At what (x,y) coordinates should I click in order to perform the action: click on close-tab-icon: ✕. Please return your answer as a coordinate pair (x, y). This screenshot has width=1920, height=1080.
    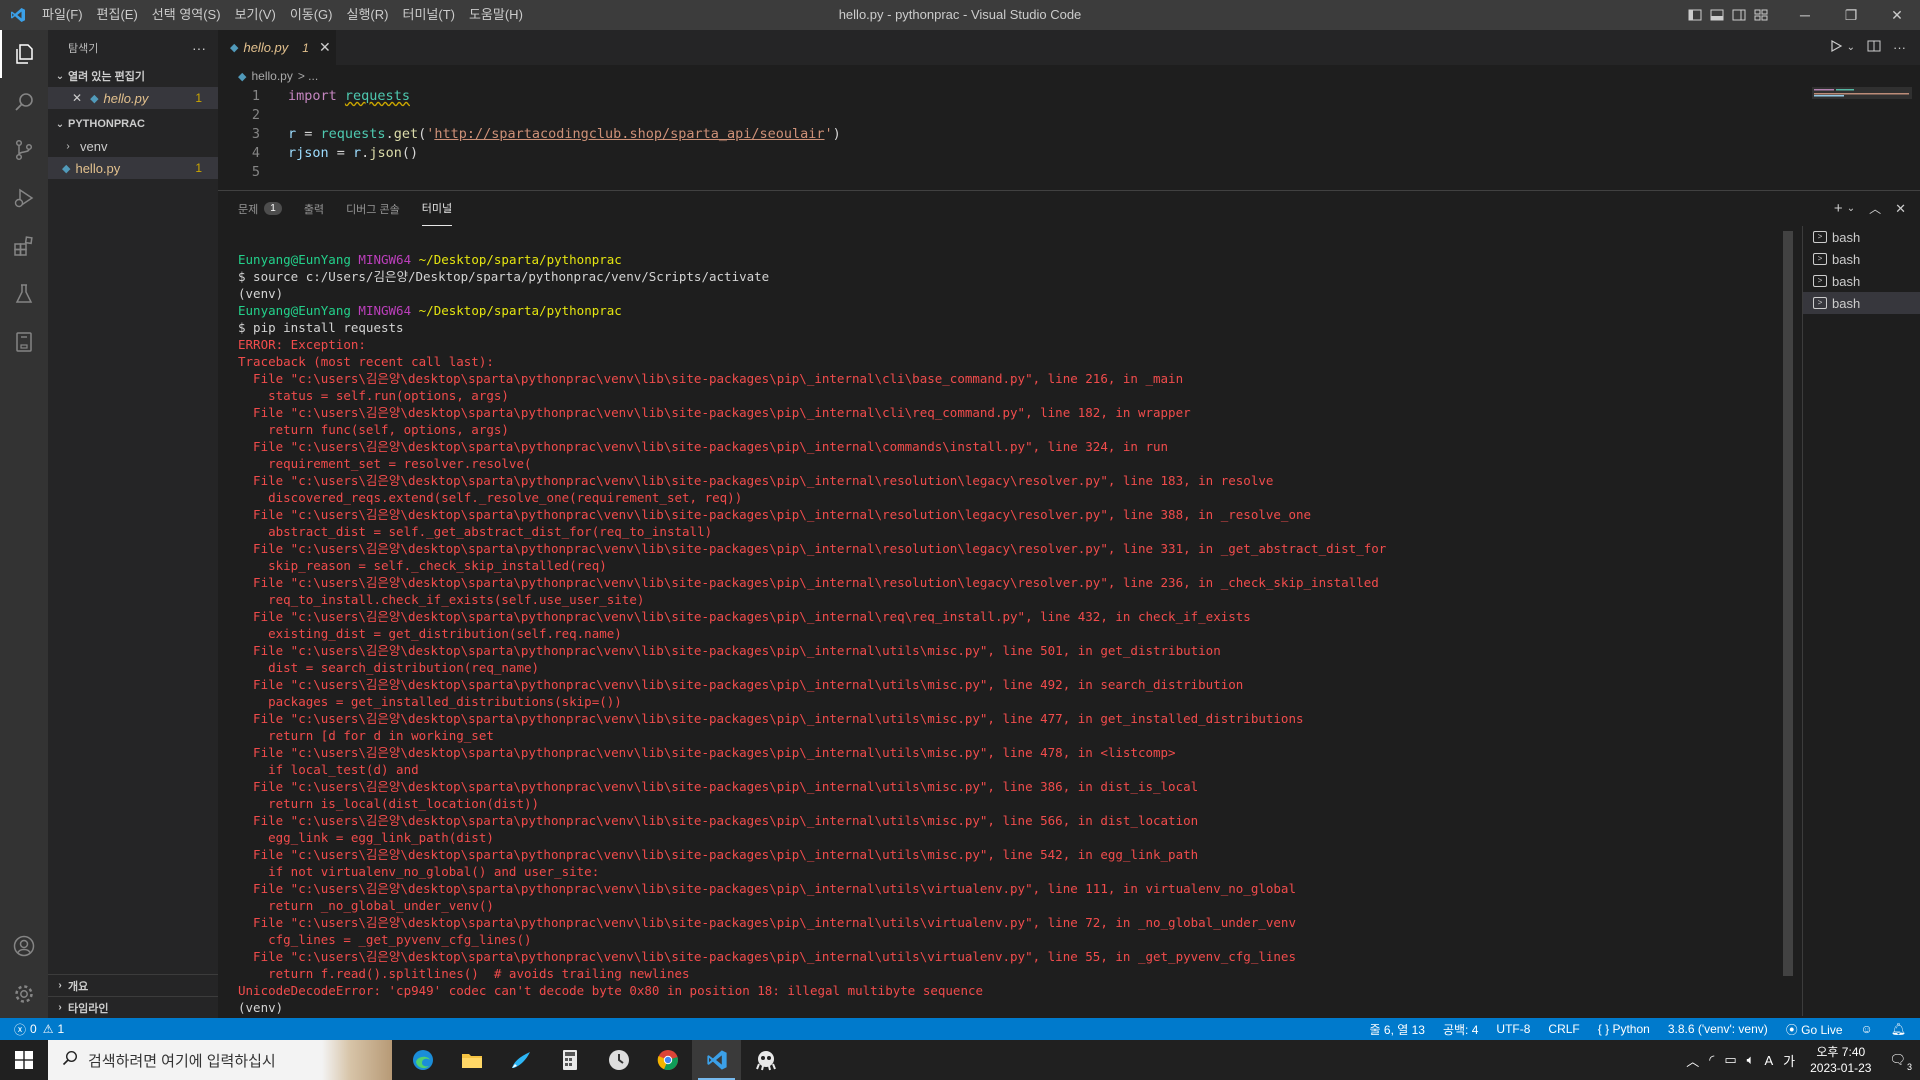
    Looking at the image, I should click on (325, 47).